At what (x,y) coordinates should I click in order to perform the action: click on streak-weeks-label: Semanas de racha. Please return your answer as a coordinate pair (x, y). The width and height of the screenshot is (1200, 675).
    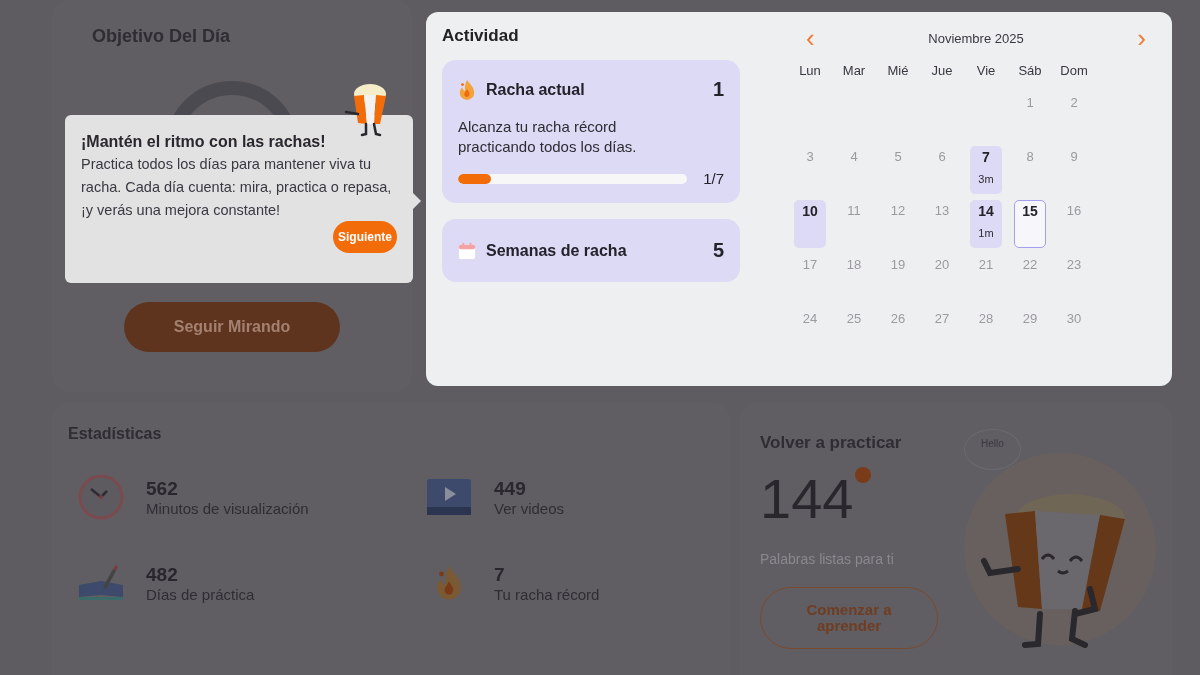
    Looking at the image, I should click on (557, 250).